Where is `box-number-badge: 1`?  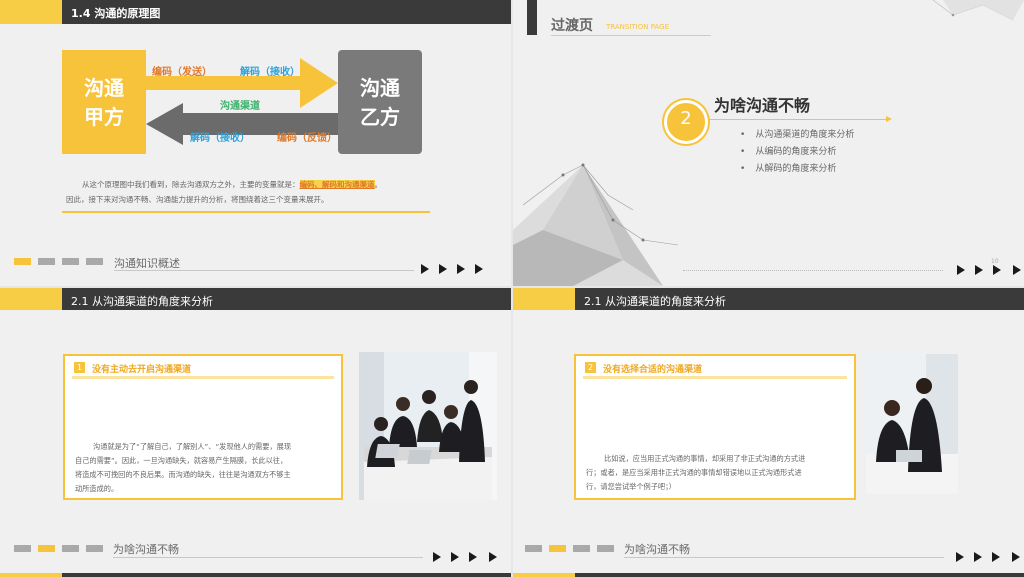
box-number-badge: 1 is located at coordinates (79, 367).